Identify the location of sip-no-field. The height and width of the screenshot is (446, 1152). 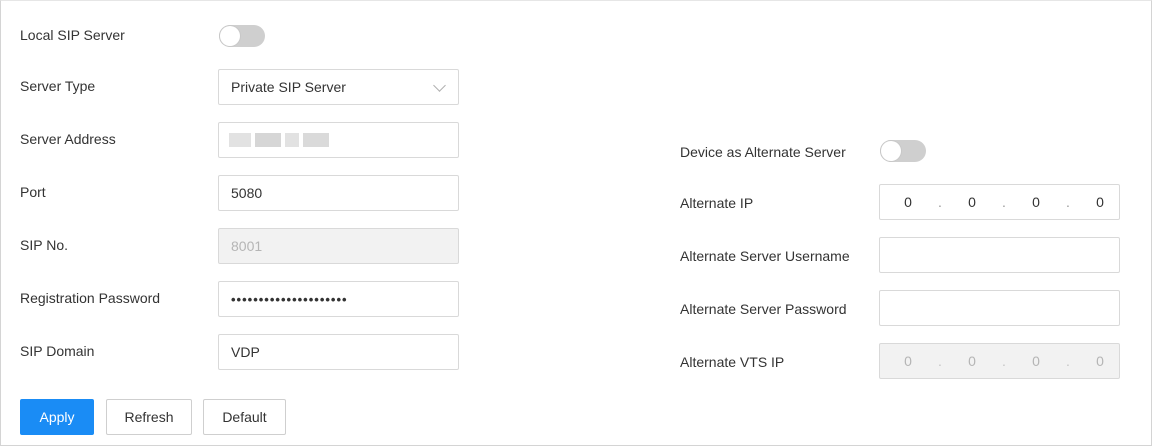
(338, 246).